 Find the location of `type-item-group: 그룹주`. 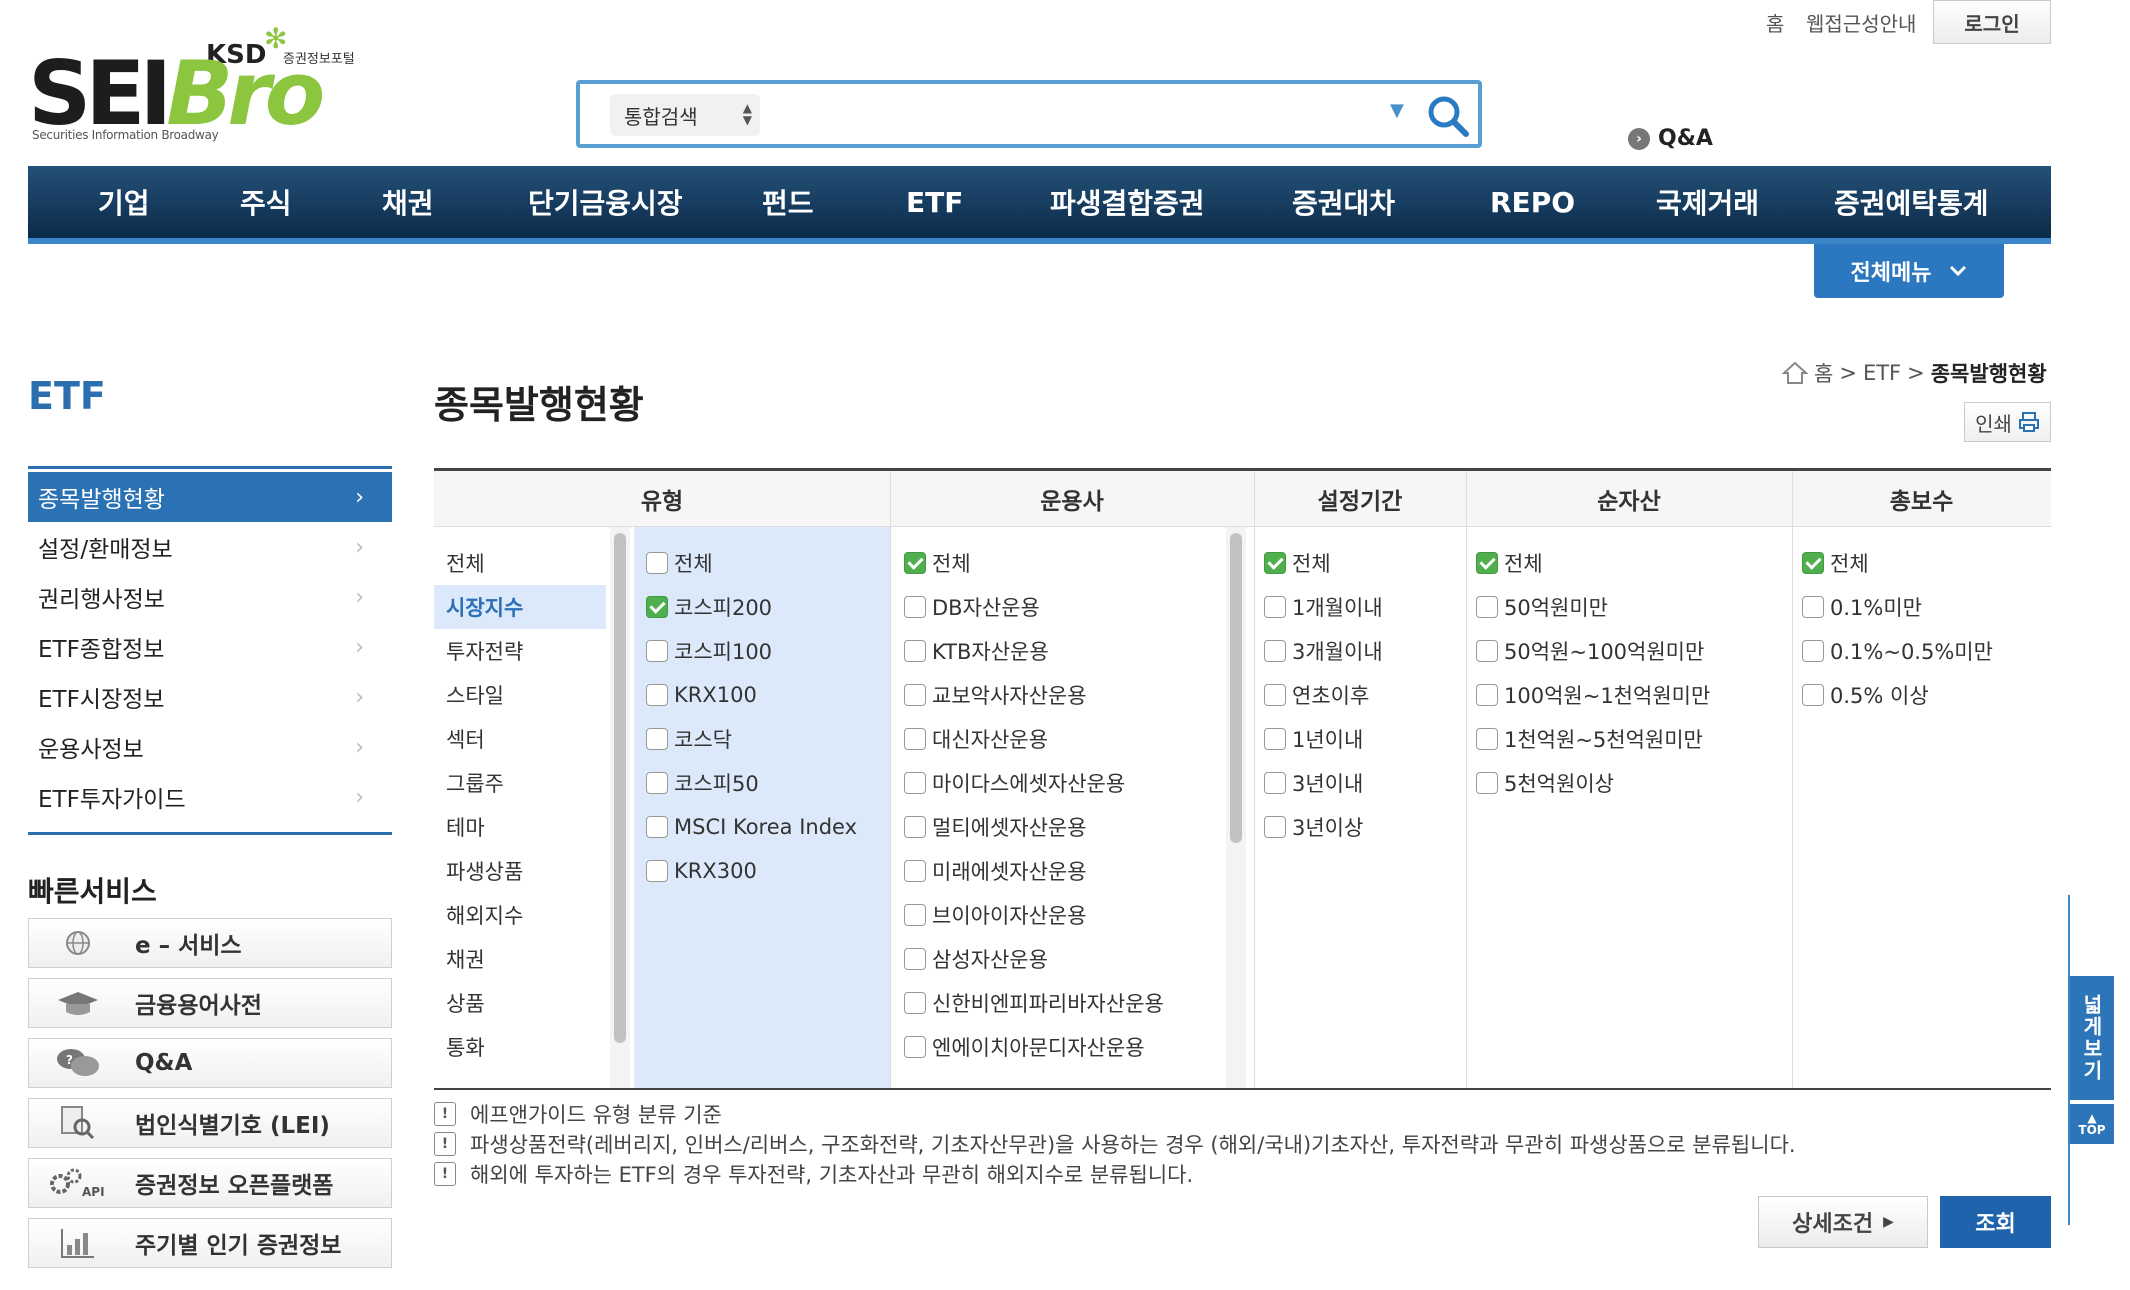

type-item-group: 그룹주 is located at coordinates (520, 783).